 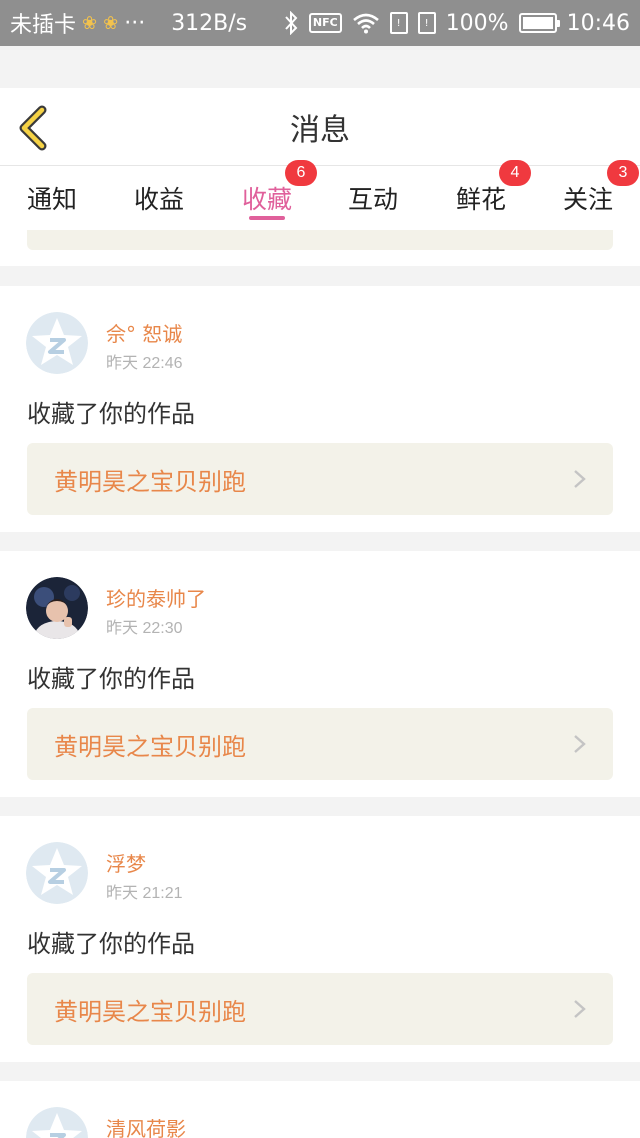 I want to click on status-bar: 未插卡 ❀ ❀ ··· 312B/s NFC ! ! 100% 10:46, so click(x=320, y=23).